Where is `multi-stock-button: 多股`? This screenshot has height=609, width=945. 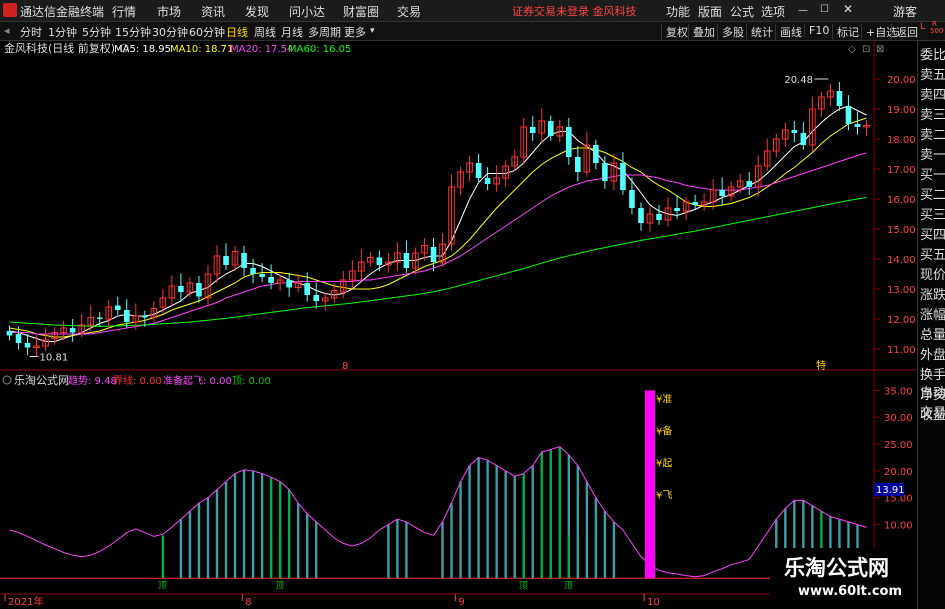
multi-stock-button: 多股 is located at coordinates (730, 32).